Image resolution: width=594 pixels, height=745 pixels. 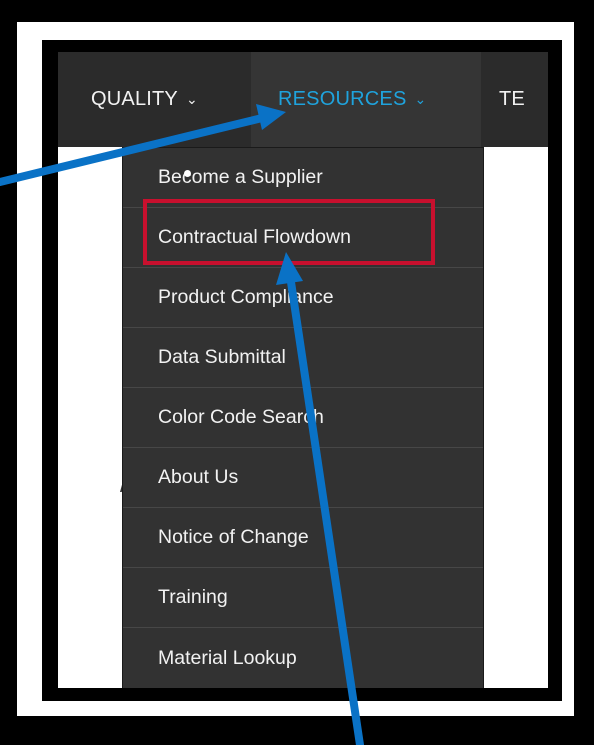 I want to click on menu-item-training: Training, so click(x=303, y=598).